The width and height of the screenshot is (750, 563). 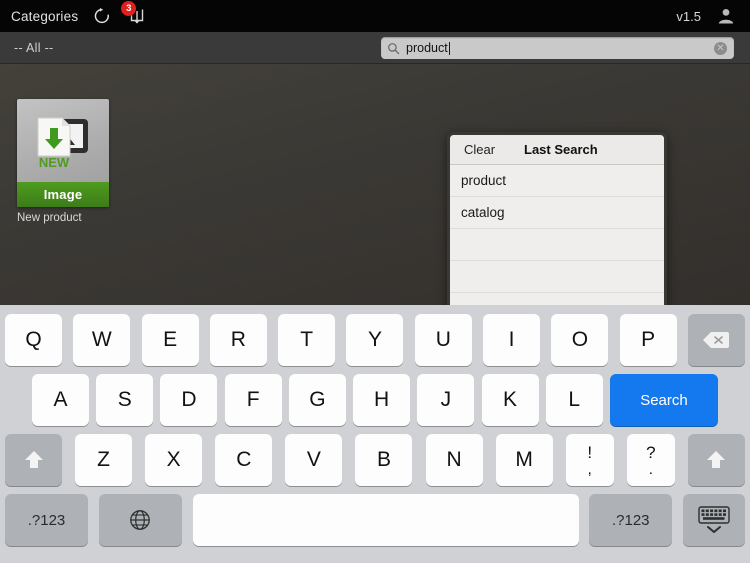 What do you see at coordinates (384, 460) in the screenshot?
I see `key-b: B` at bounding box center [384, 460].